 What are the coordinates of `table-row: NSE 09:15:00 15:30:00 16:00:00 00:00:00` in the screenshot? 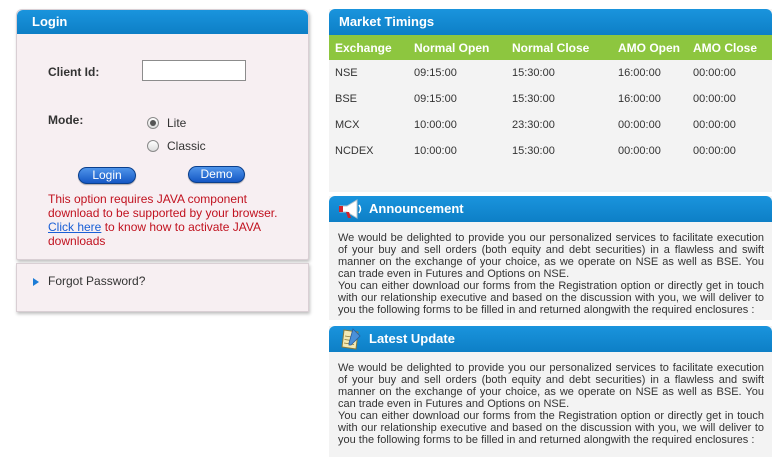 It's located at (550, 73).